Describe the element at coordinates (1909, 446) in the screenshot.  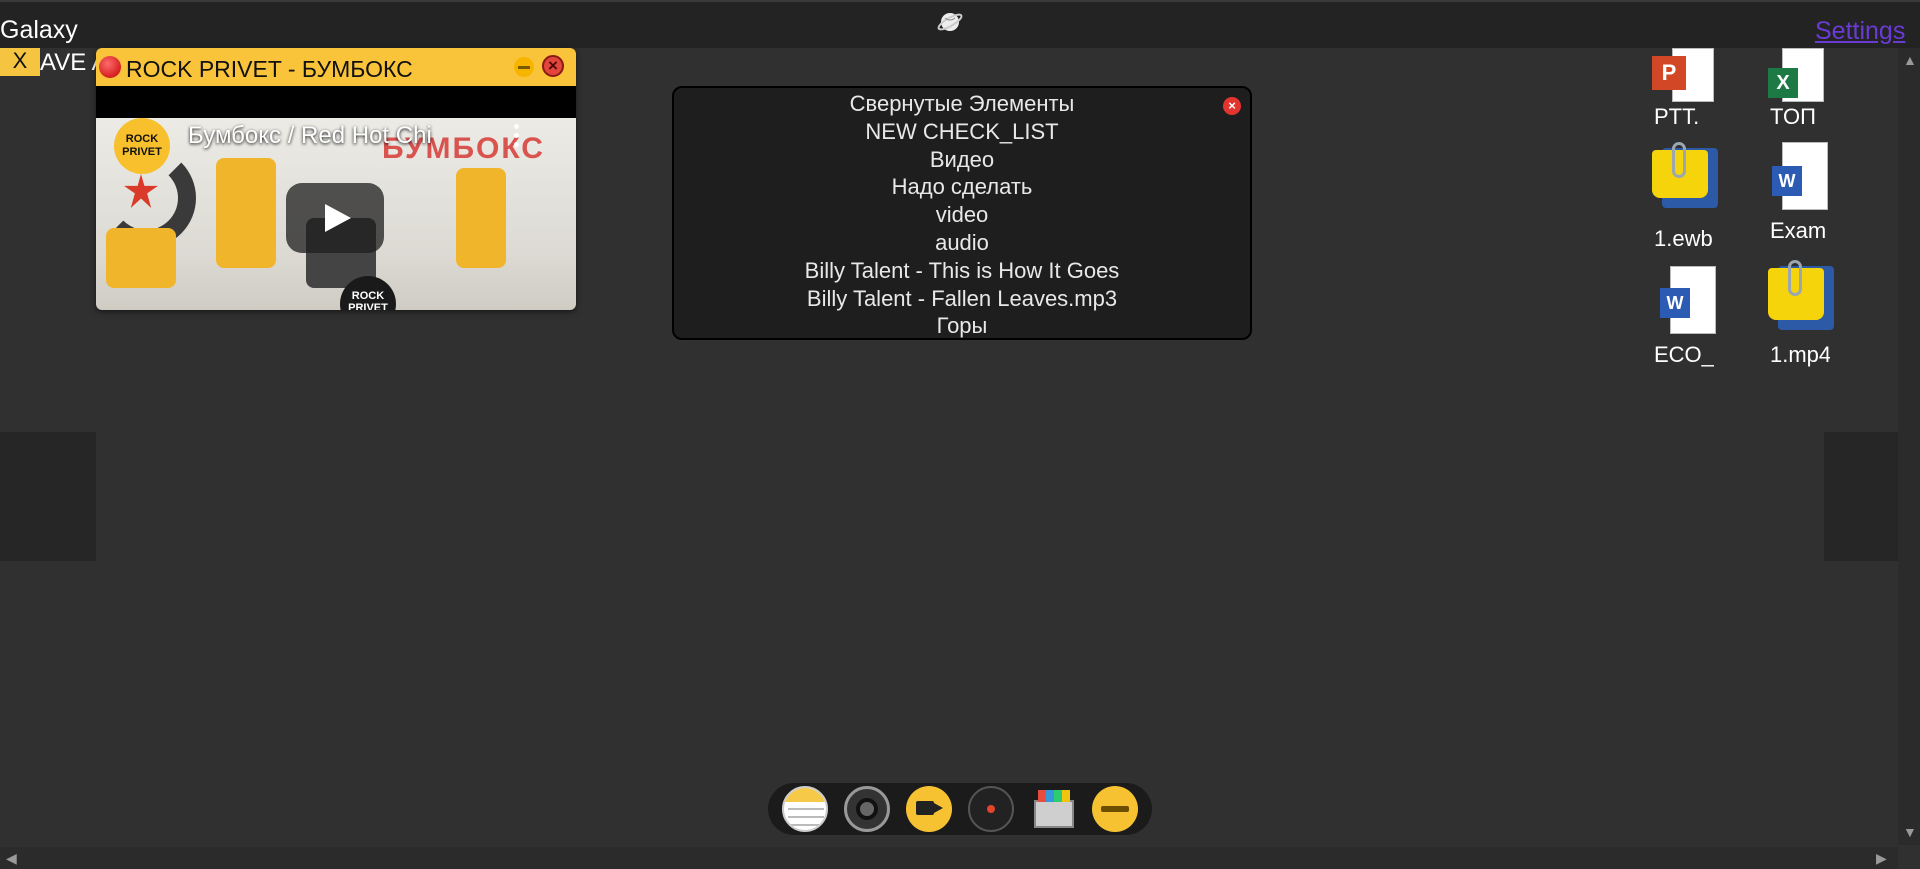
I see `vertical-scrollbar: ▲ ▼` at that location.